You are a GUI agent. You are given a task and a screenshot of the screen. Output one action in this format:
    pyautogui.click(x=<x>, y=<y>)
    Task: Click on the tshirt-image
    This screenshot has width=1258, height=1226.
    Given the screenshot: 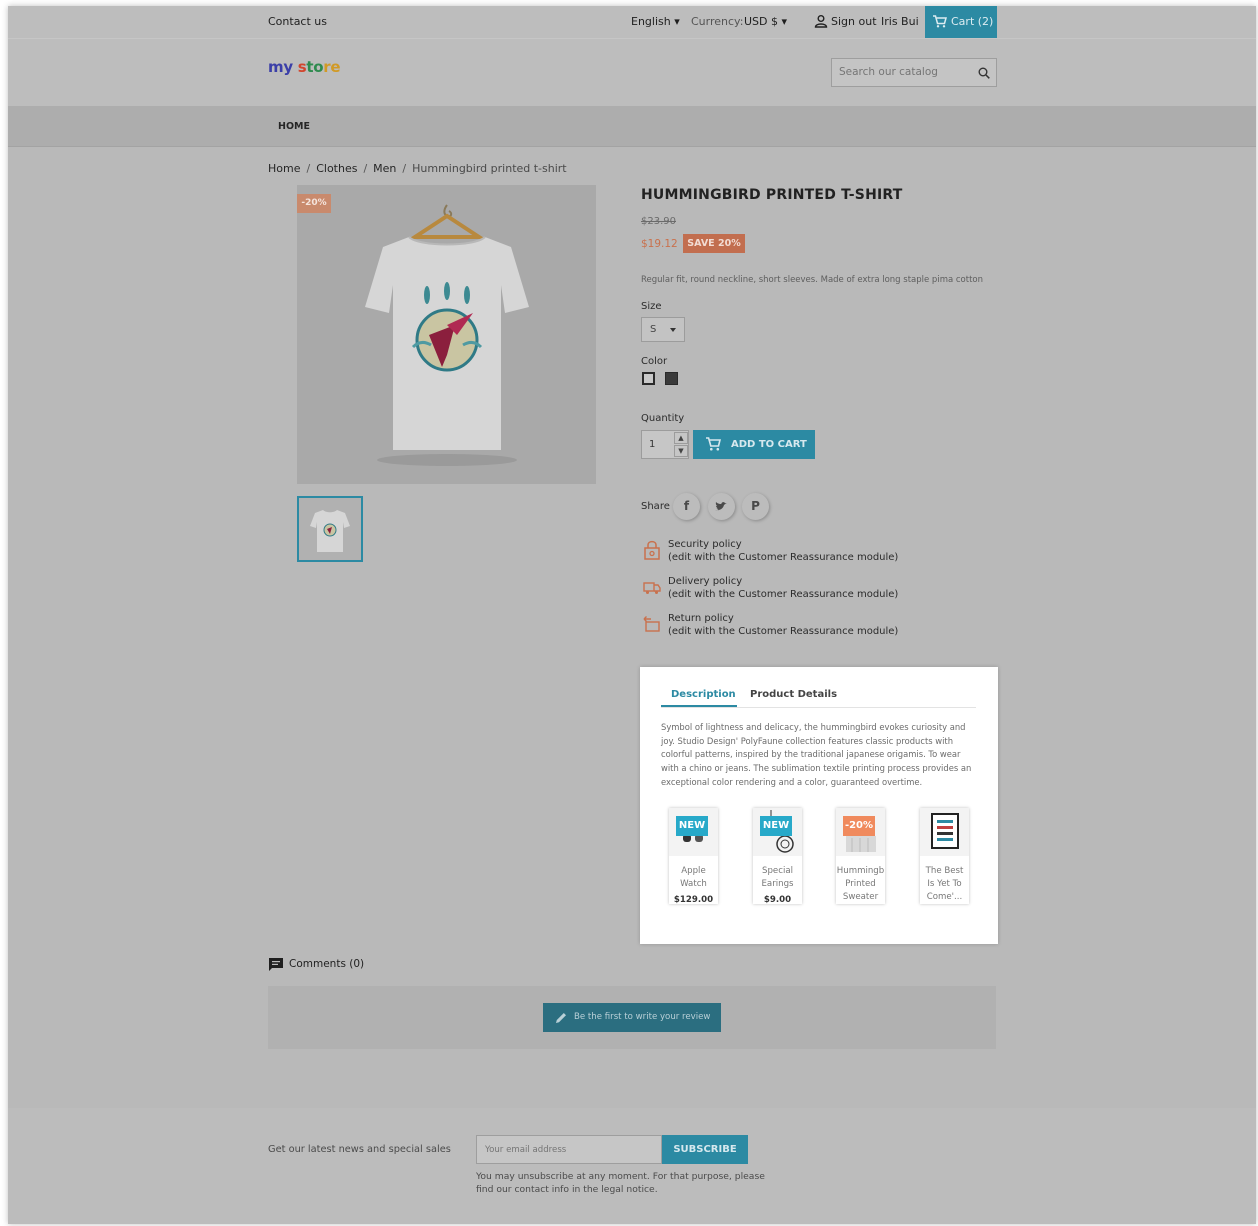 What is the action you would take?
    pyautogui.click(x=447, y=335)
    